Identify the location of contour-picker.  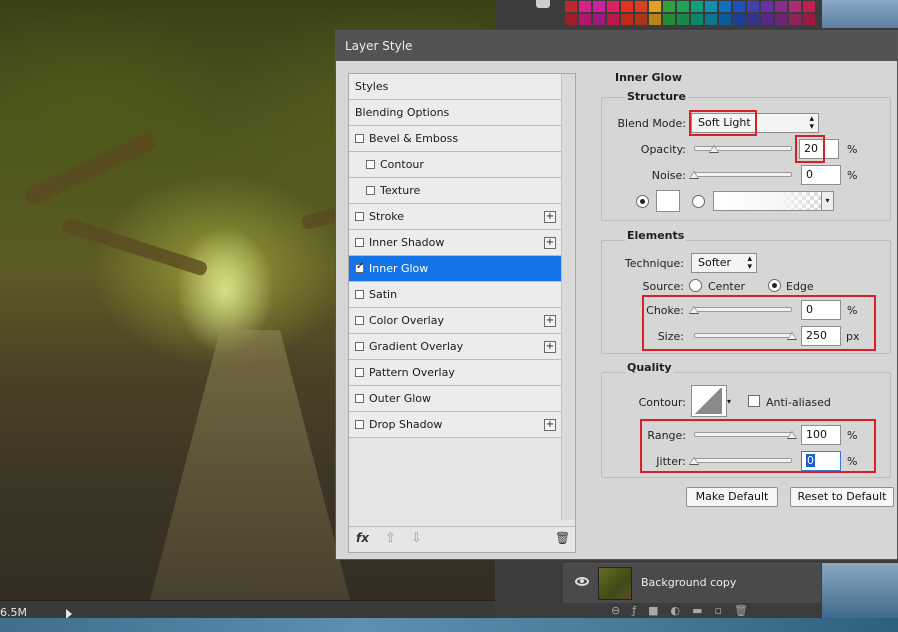
(709, 401).